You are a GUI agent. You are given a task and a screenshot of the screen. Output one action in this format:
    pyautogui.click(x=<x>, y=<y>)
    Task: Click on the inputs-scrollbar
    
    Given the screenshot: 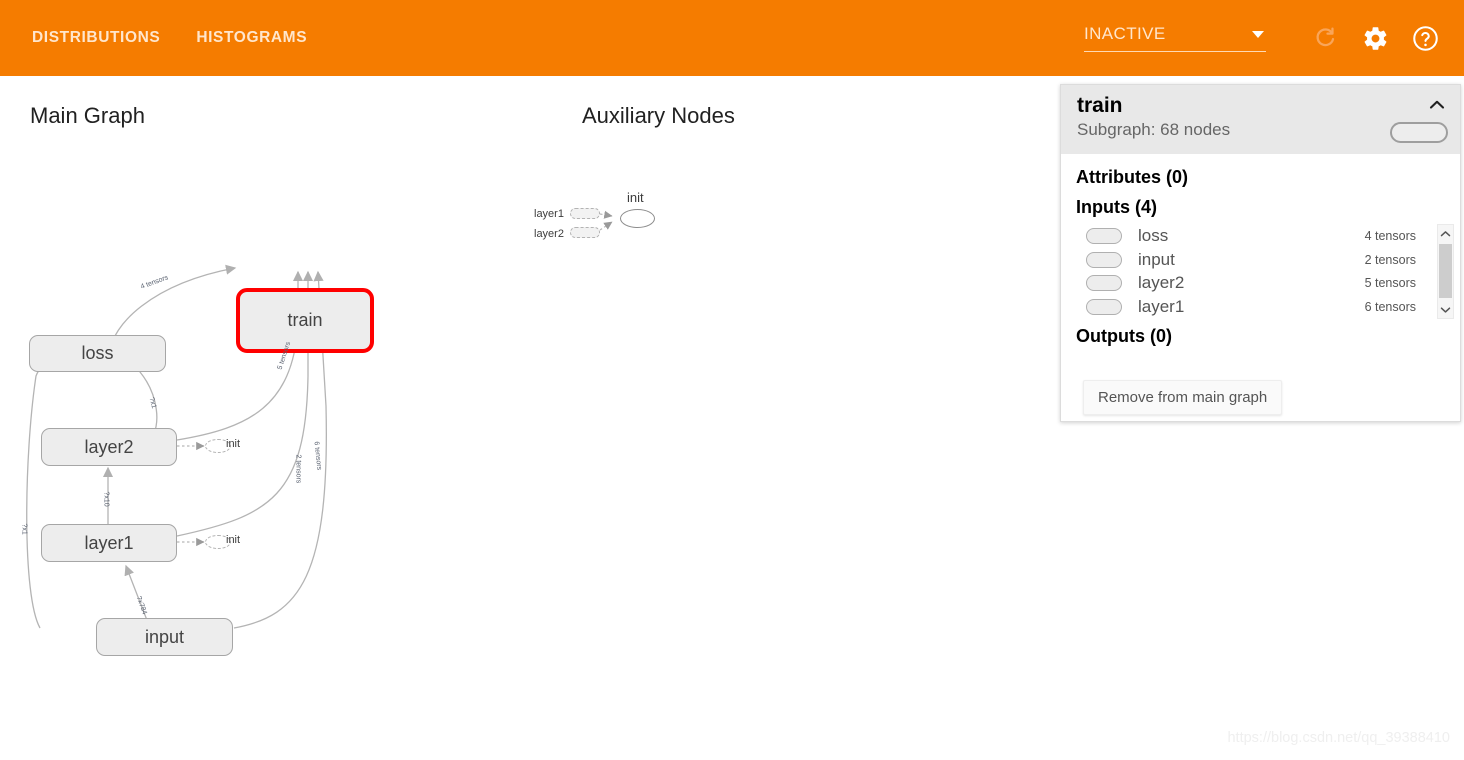 What is the action you would take?
    pyautogui.click(x=1445, y=271)
    